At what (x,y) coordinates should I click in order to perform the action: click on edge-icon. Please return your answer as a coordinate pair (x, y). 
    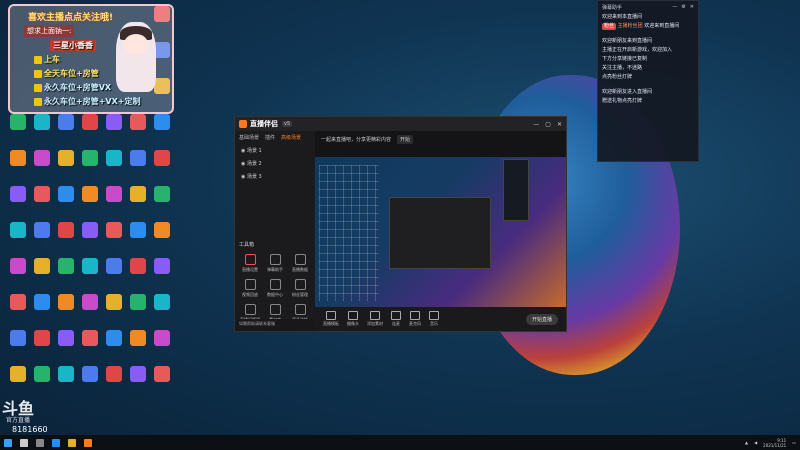
    Looking at the image, I should click on (56, 442).